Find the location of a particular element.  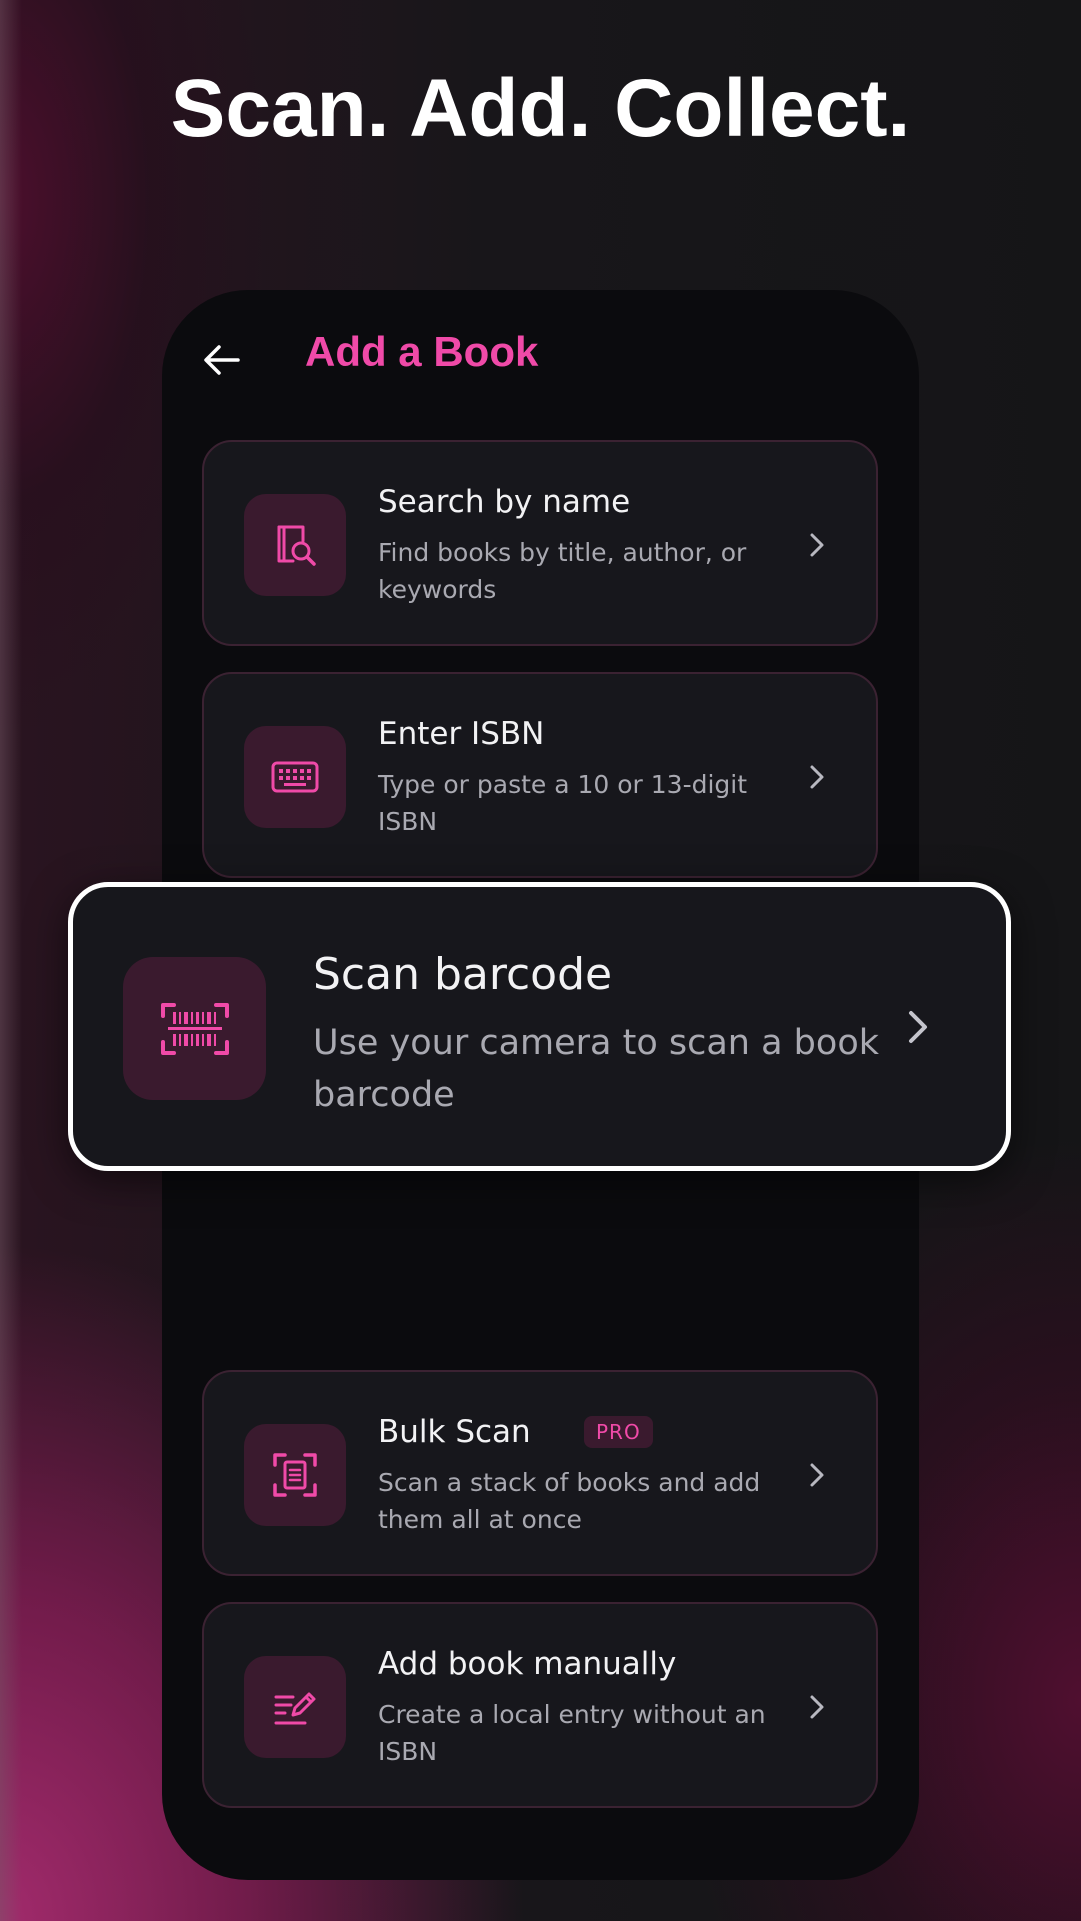

option-description: Type or paste a 10 or 13-digit ISBN is located at coordinates (563, 803).